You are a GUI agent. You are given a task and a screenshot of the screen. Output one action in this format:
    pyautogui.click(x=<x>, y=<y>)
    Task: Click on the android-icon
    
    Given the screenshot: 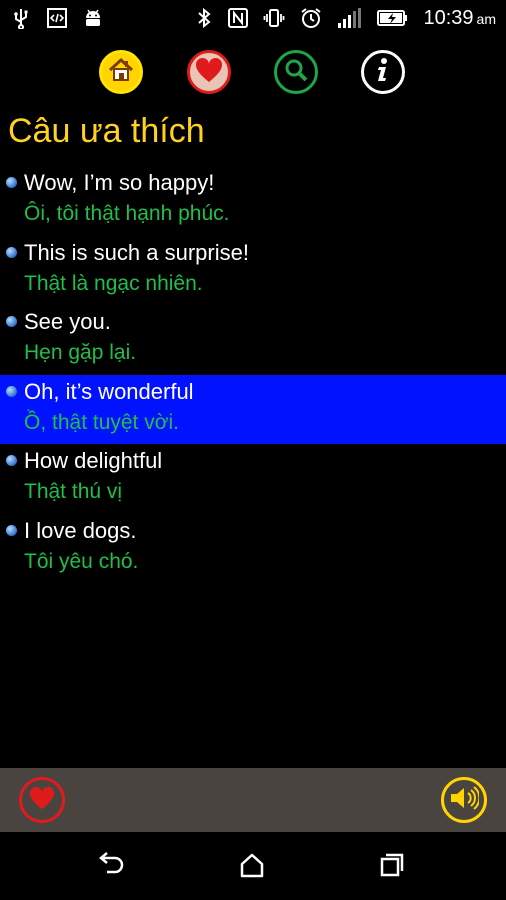 What is the action you would take?
    pyautogui.click(x=93, y=18)
    